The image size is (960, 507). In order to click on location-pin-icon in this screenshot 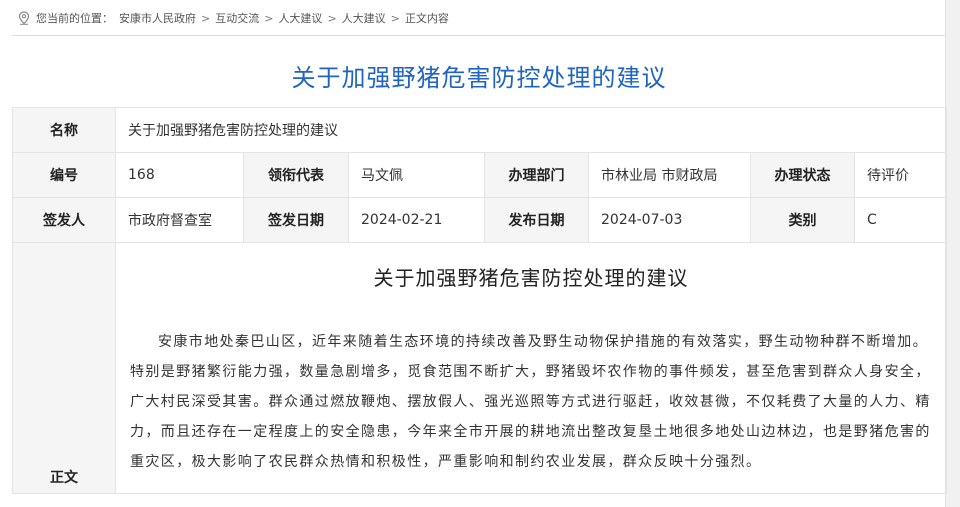, I will do `click(24, 18)`.